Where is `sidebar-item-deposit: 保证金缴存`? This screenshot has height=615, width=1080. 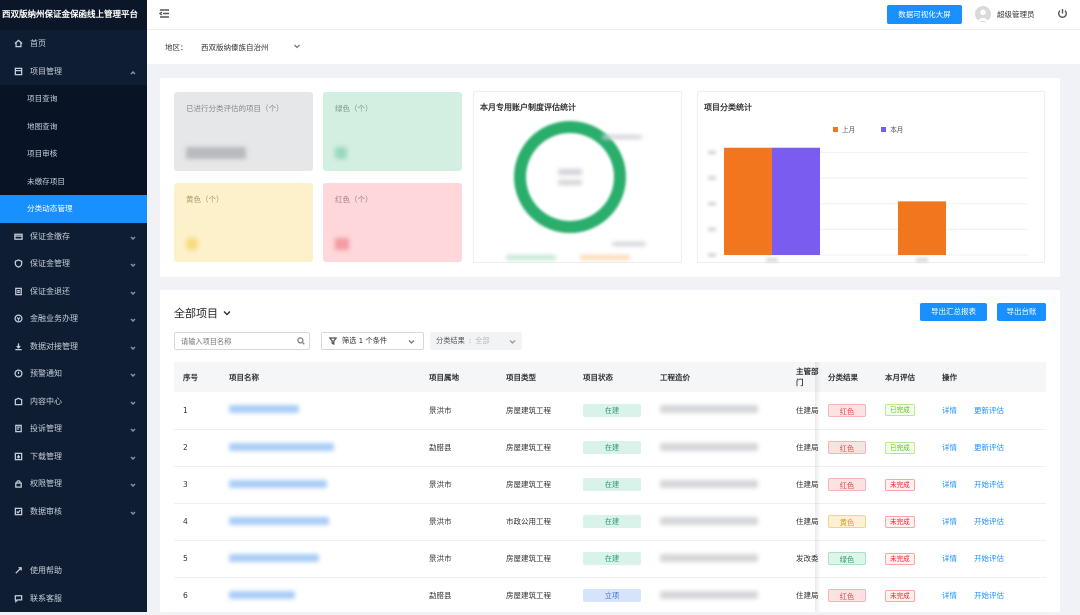
sidebar-item-deposit: 保证金缴存 is located at coordinates (73, 237).